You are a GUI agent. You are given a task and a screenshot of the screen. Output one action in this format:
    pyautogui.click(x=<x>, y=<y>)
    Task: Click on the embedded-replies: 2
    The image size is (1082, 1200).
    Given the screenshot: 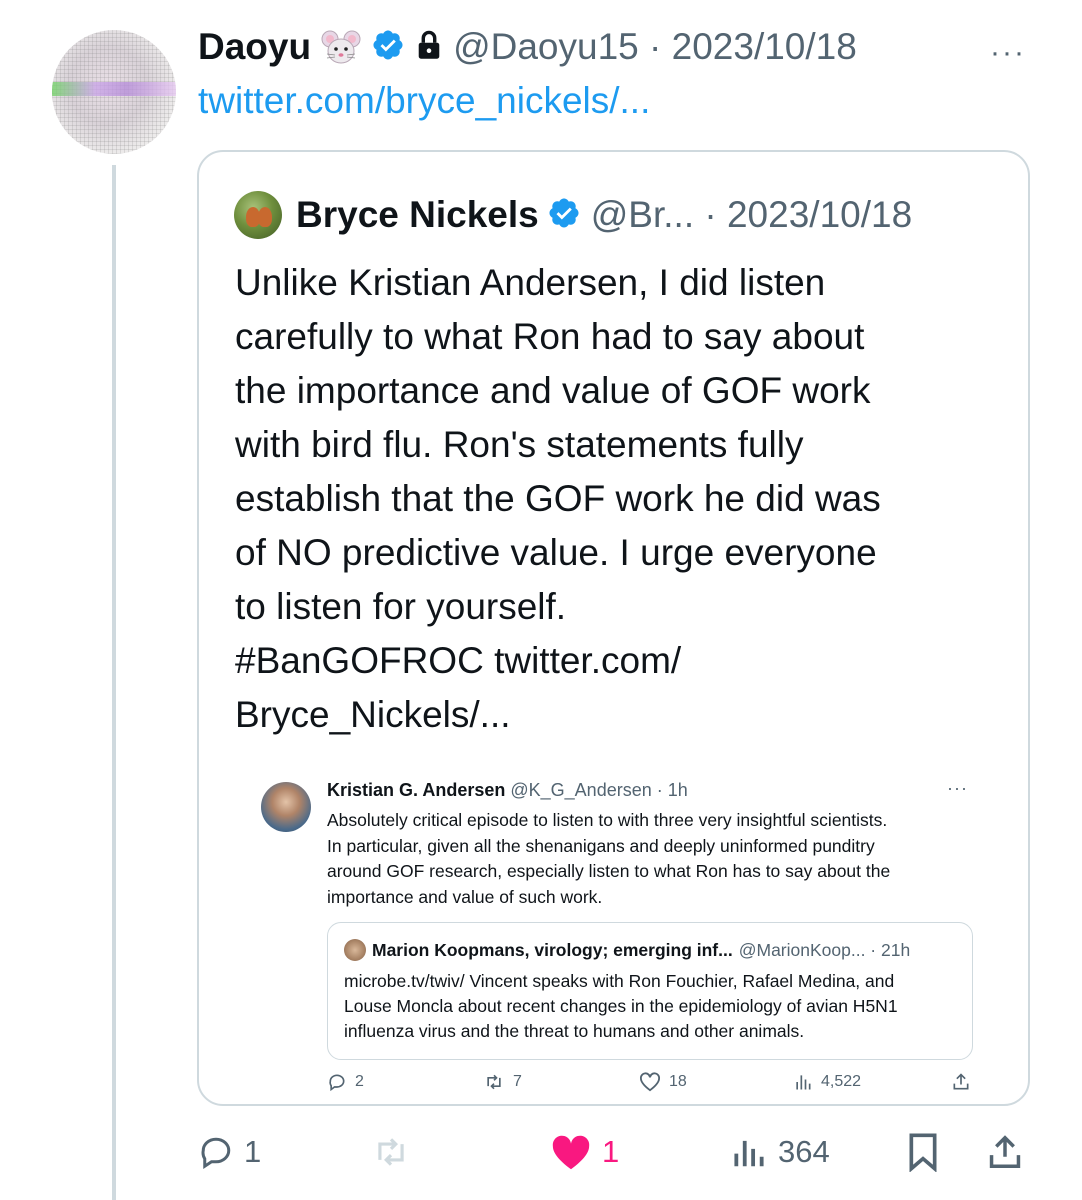 What is the action you would take?
    pyautogui.click(x=359, y=1081)
    